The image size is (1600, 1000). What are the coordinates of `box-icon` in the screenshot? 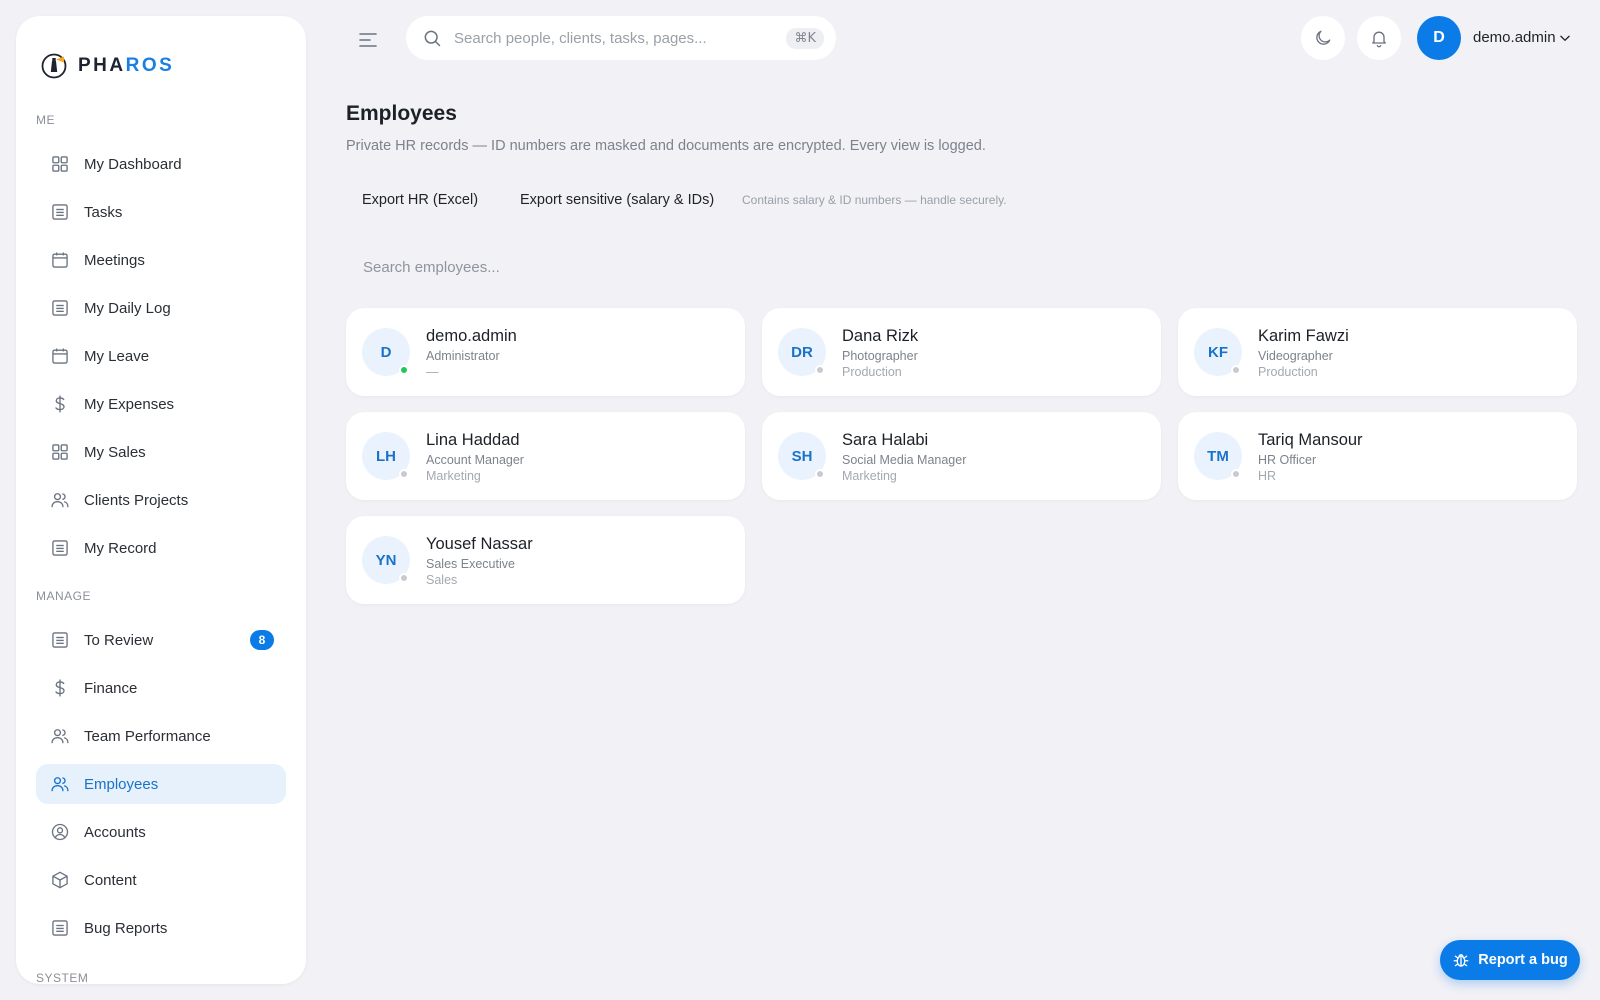 It's located at (60, 880).